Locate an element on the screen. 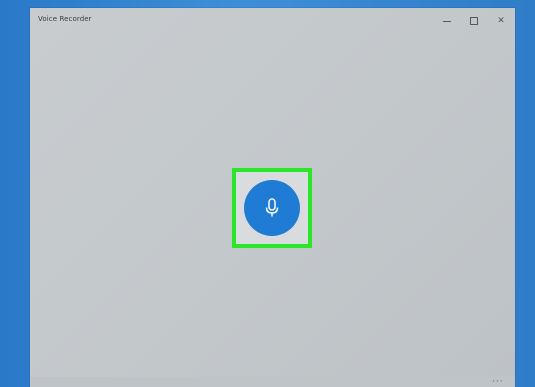 This screenshot has height=387, width=535. maximize-button is located at coordinates (474, 21).